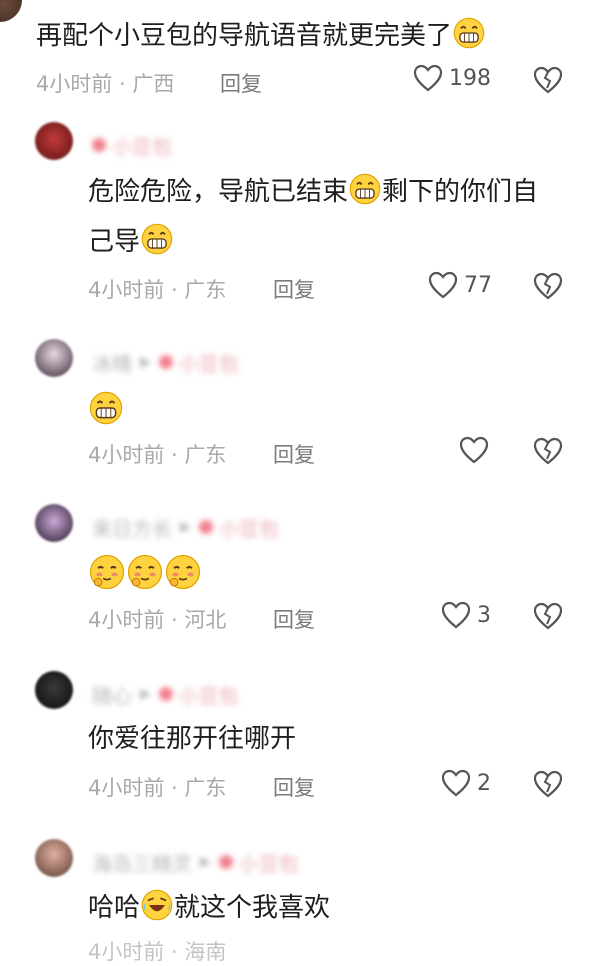  I want to click on like-count: 2, so click(484, 783).